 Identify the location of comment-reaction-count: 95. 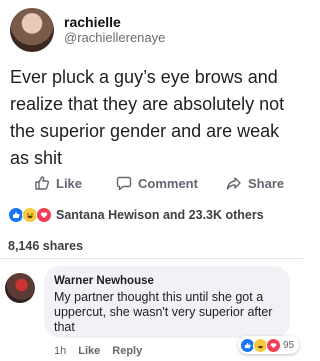
(289, 345).